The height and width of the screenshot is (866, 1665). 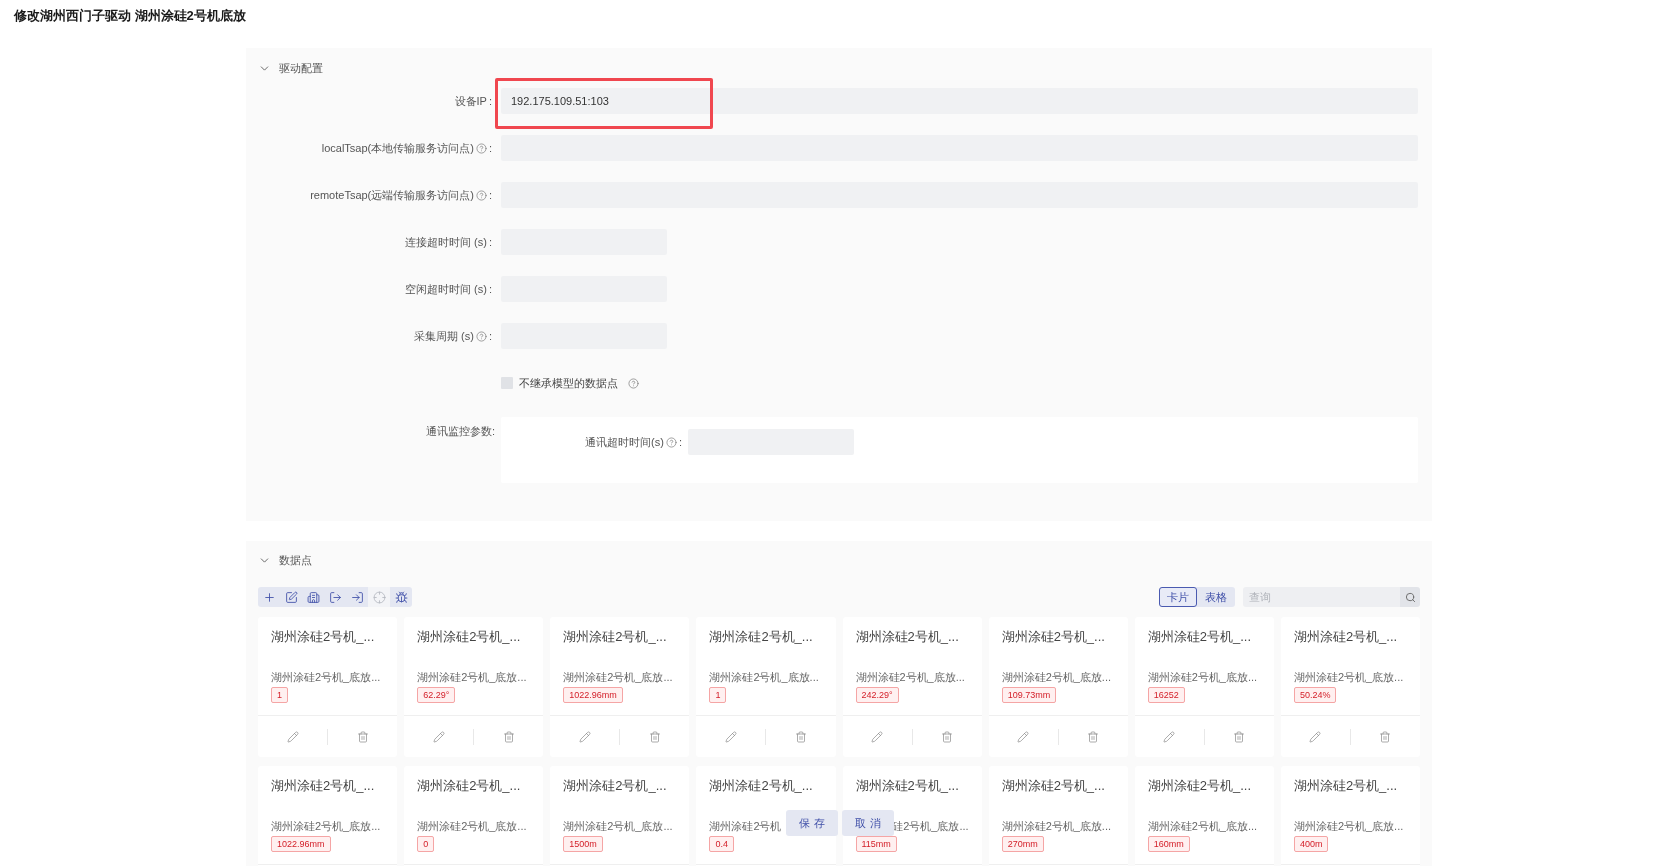 I want to click on field-label: localTsap(本地传输服务访问点), so click(x=397, y=148).